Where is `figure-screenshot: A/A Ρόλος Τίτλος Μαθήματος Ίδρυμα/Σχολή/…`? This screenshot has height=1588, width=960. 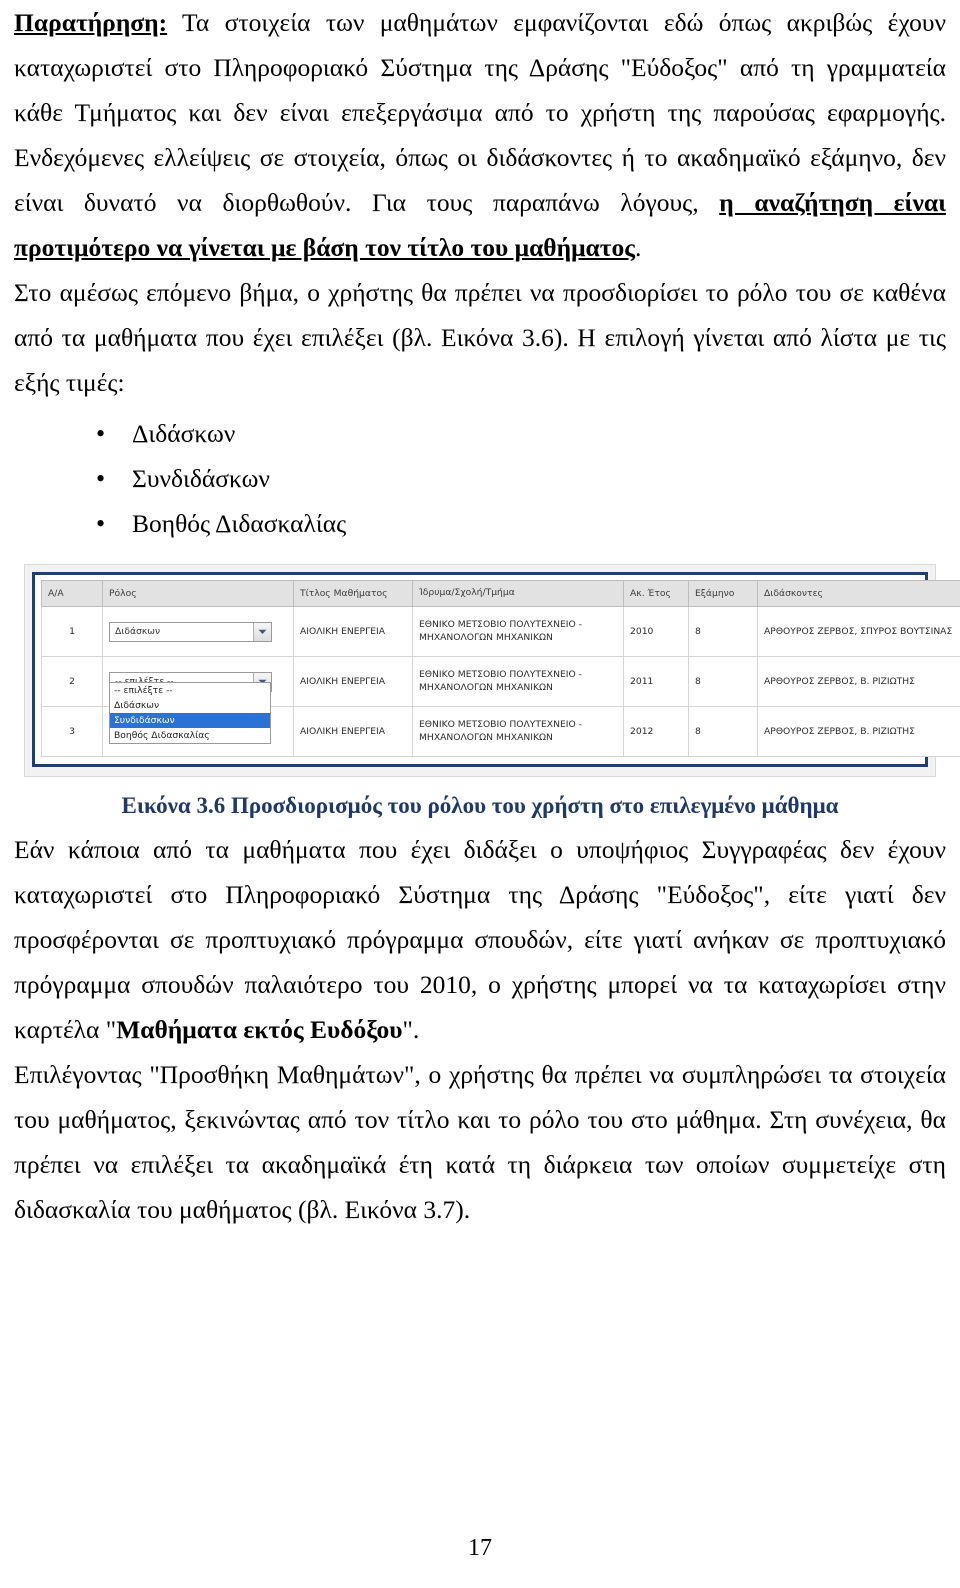
figure-screenshot: A/A Ρόλος Τίτλος Μαθήματος Ίδρυμα/Σχολή/… is located at coordinates (487, 670).